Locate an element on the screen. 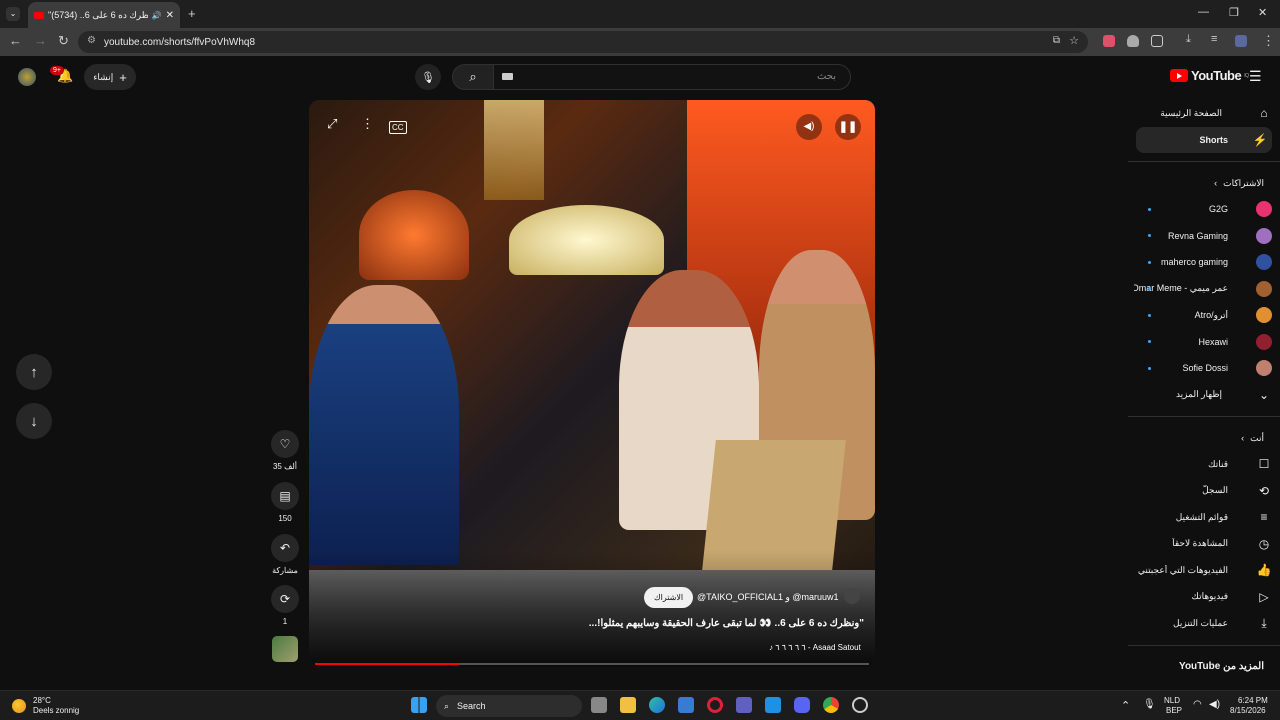 Image resolution: width=1280 pixels, height=720 pixels. search-placeholder: بحث is located at coordinates (826, 76).